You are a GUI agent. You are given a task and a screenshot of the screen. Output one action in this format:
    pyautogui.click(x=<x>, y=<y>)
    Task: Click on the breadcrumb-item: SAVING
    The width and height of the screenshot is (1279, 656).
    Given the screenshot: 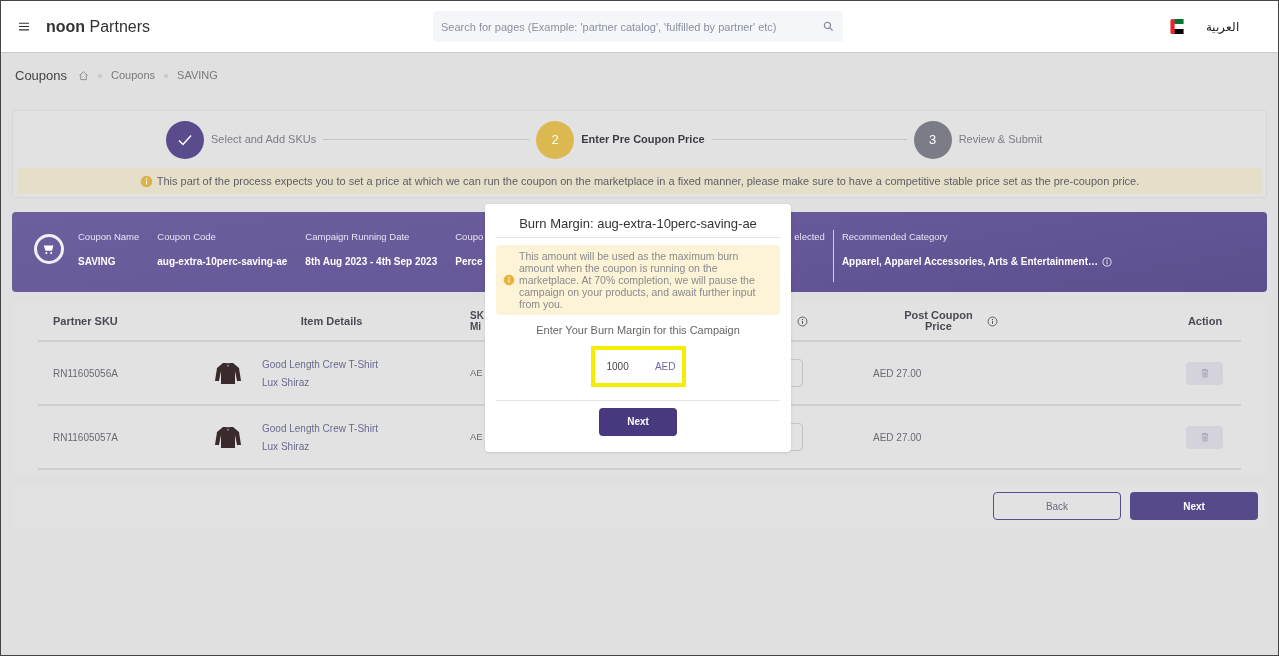 What is the action you would take?
    pyautogui.click(x=197, y=76)
    